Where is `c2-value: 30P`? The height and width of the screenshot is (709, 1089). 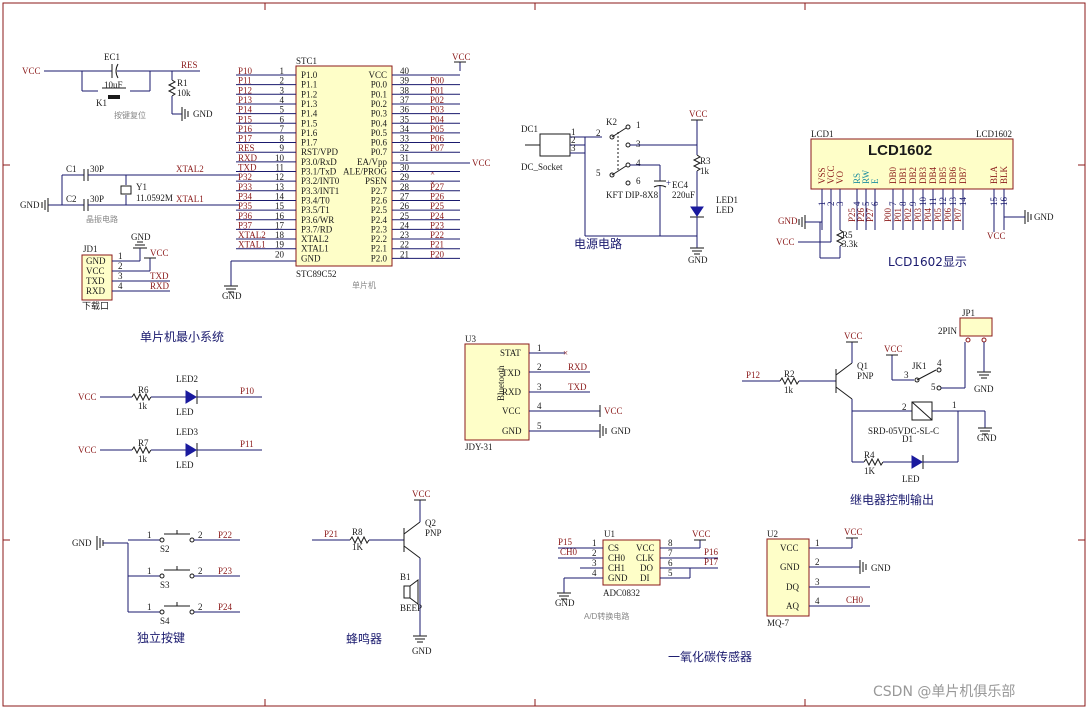 c2-value: 30P is located at coordinates (97, 199).